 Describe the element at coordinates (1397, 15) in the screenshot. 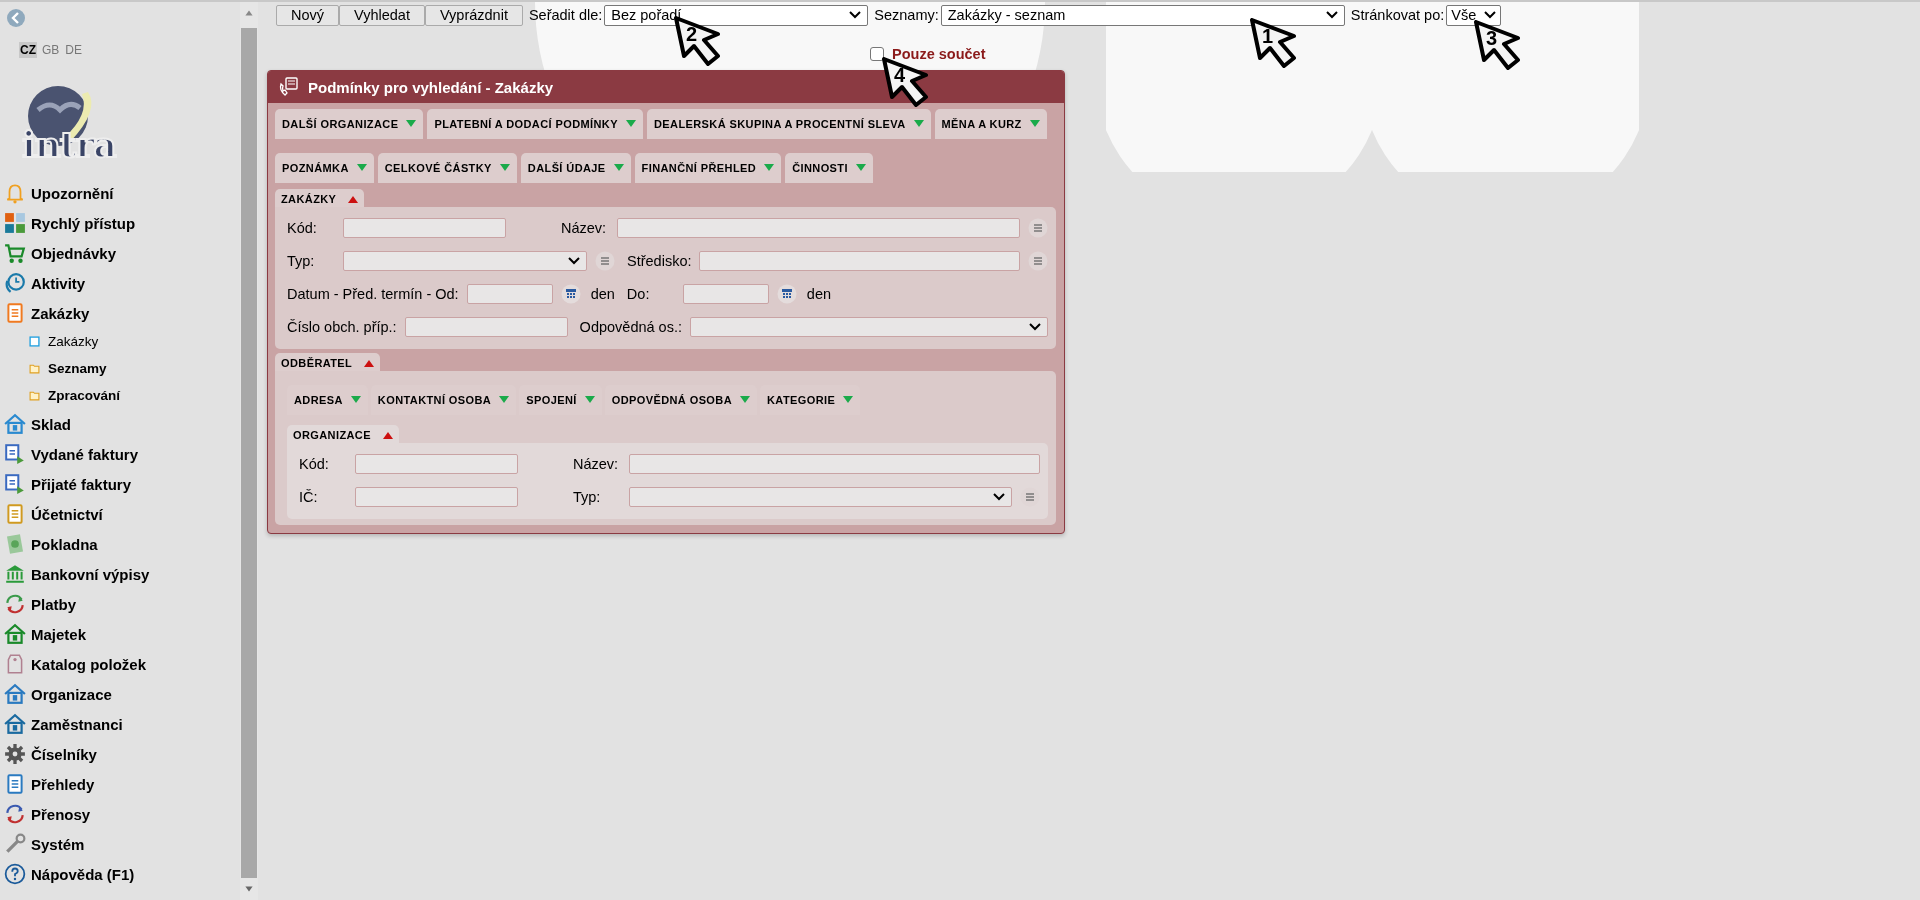

I see `paging-label: Stránkovat po:` at that location.